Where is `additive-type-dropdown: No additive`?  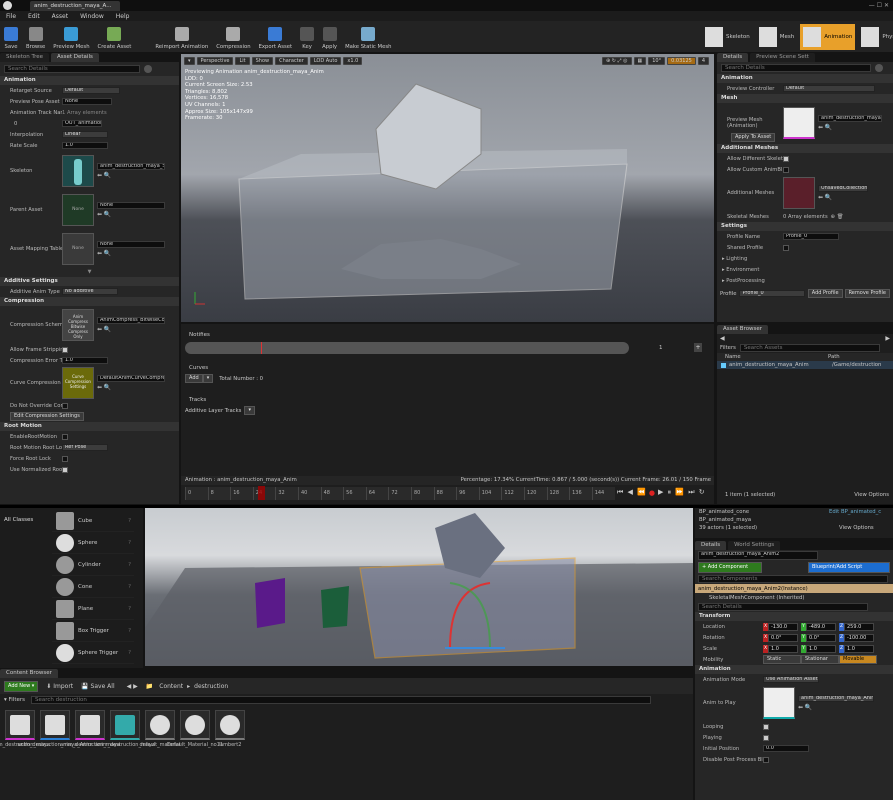 additive-type-dropdown: No additive is located at coordinates (90, 291).